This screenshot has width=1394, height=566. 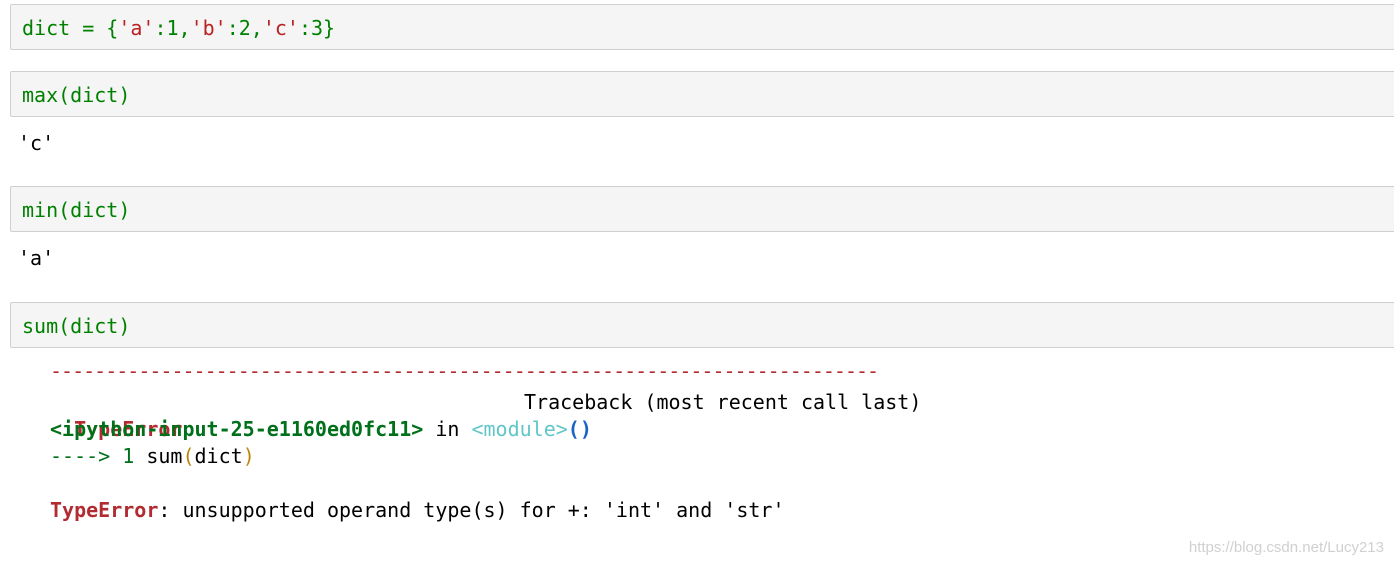 I want to click on traceback-module: <module>, so click(x=519, y=429).